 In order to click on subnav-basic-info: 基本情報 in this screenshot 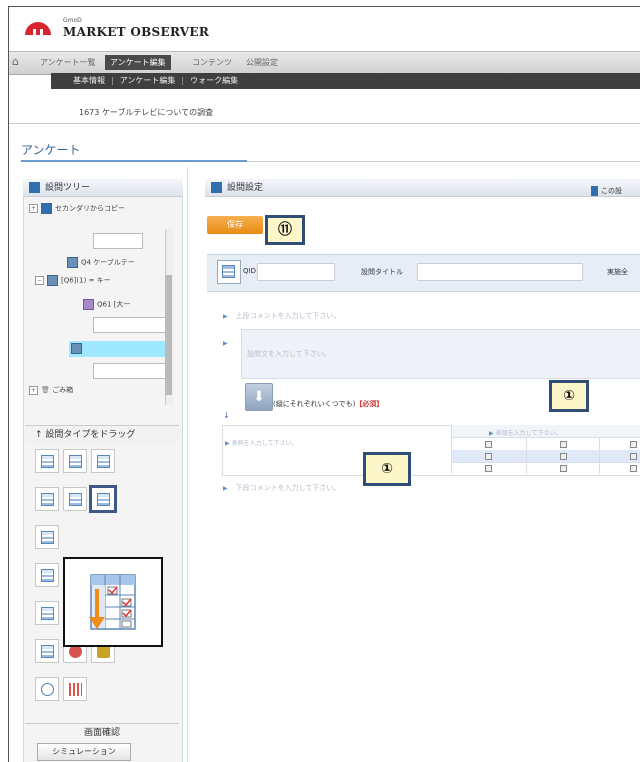, I will do `click(89, 80)`.